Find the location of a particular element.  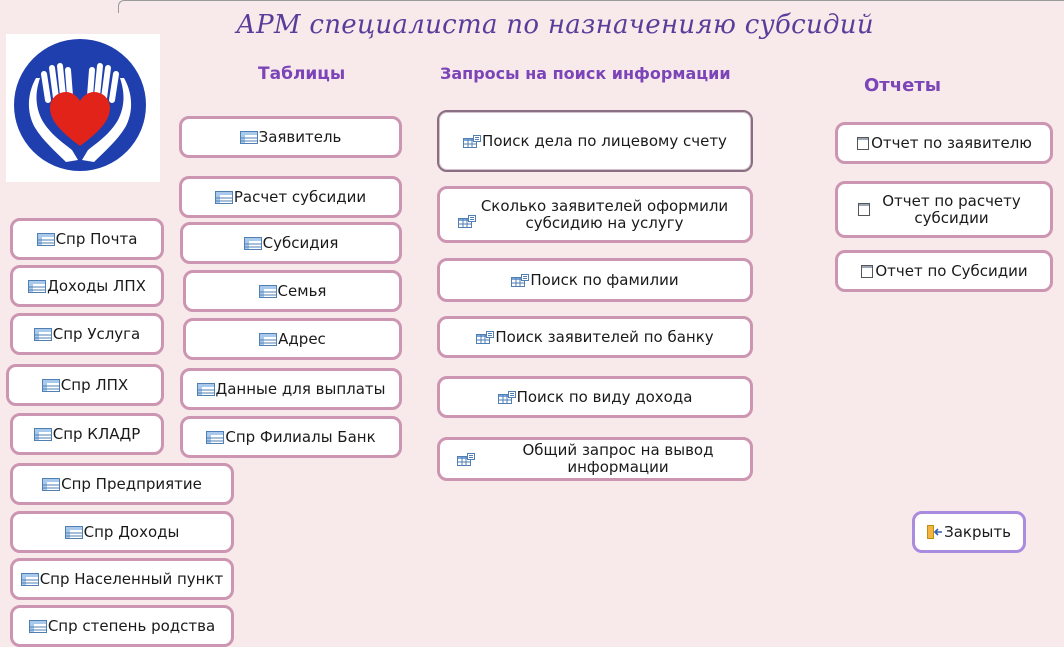

button-label: Поиск дела по лицевому счету is located at coordinates (604, 140).